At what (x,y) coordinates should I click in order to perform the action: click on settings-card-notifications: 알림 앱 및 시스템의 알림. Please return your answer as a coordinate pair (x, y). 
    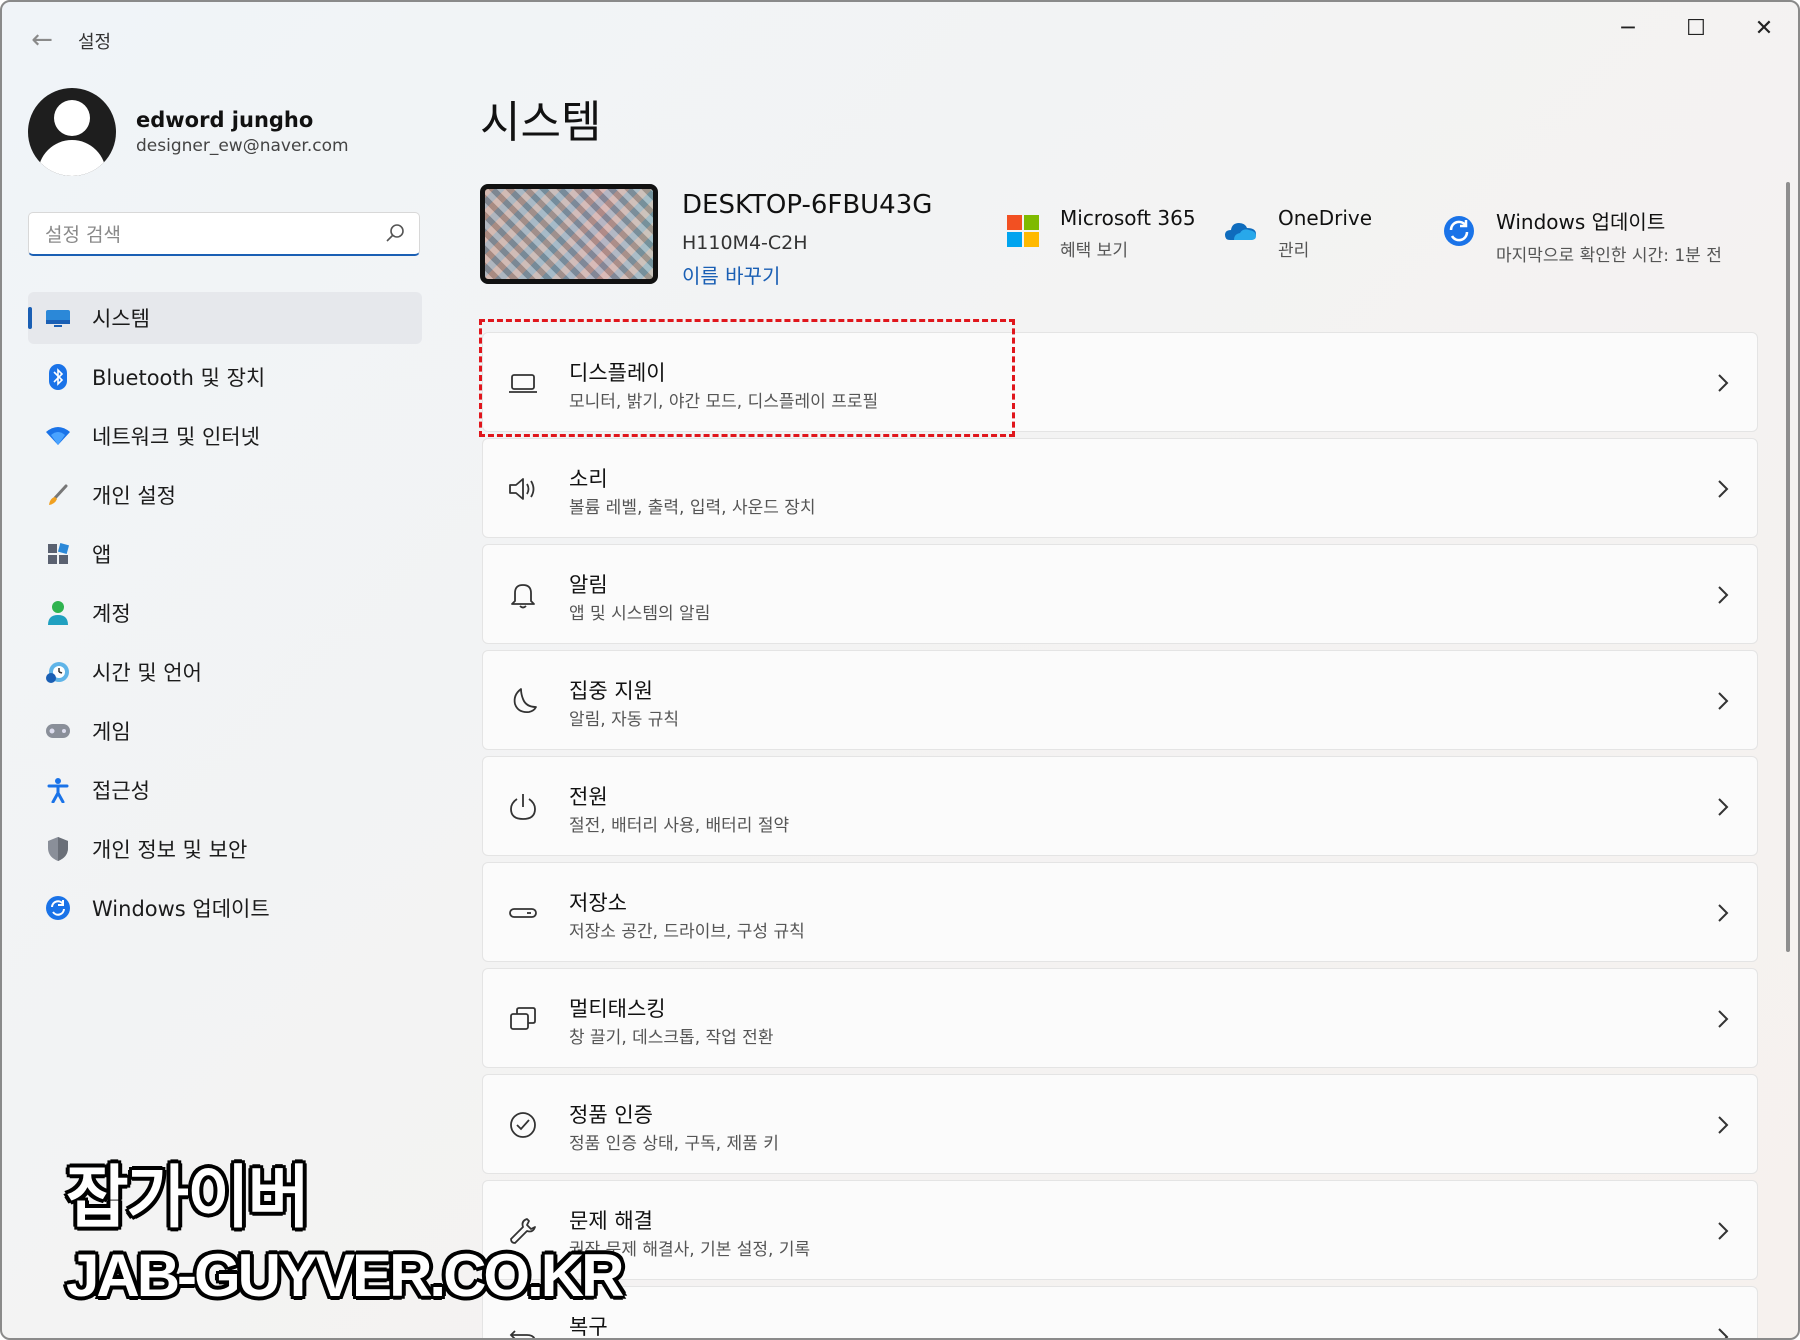
    Looking at the image, I should click on (1120, 594).